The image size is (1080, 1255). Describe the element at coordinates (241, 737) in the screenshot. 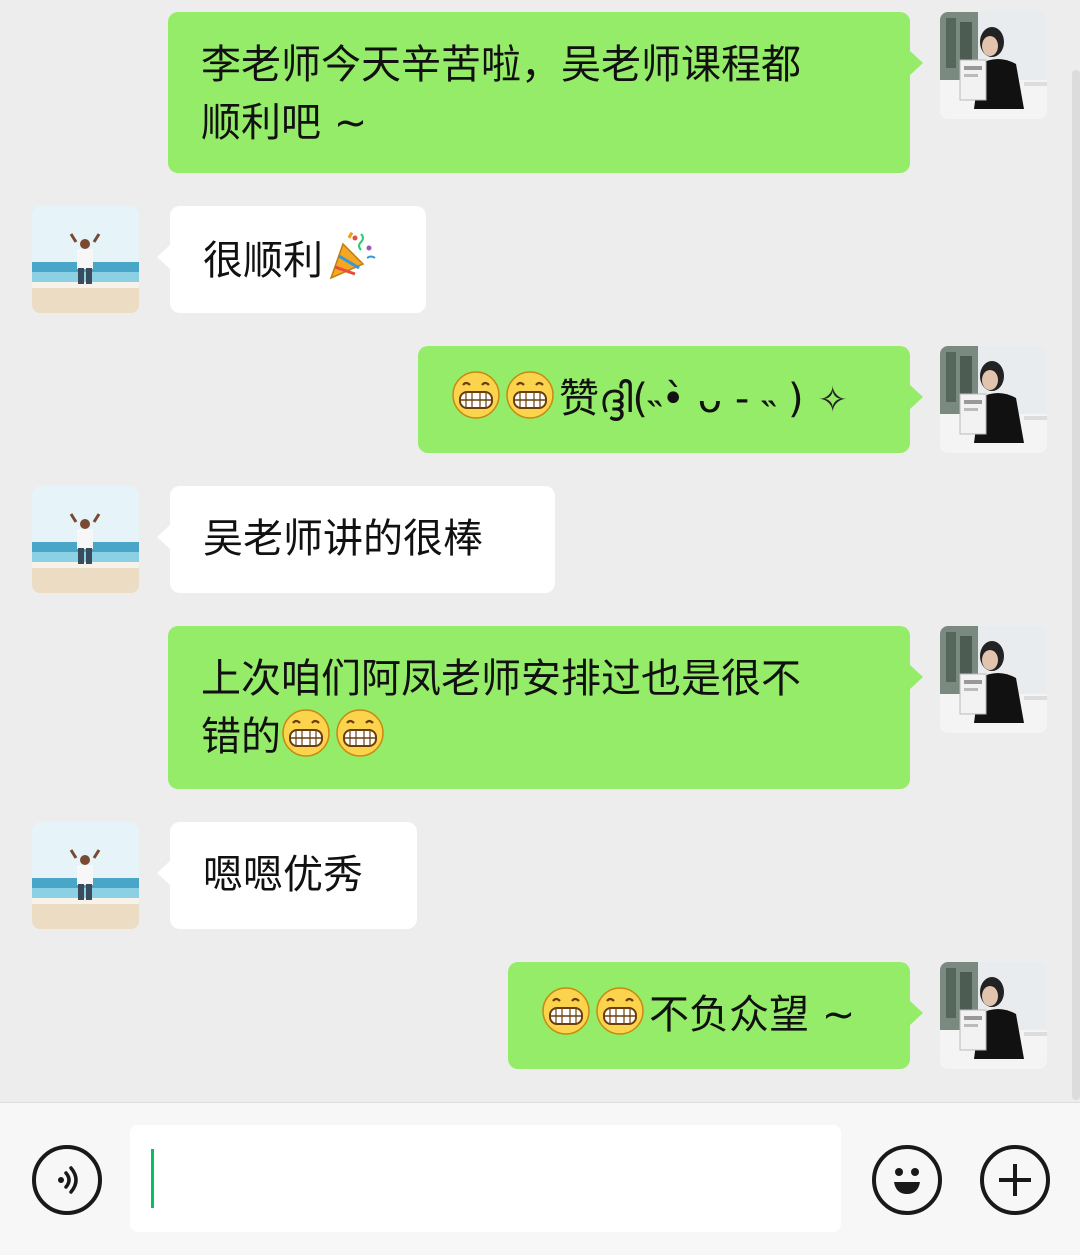

I see `message-text: 错的` at that location.